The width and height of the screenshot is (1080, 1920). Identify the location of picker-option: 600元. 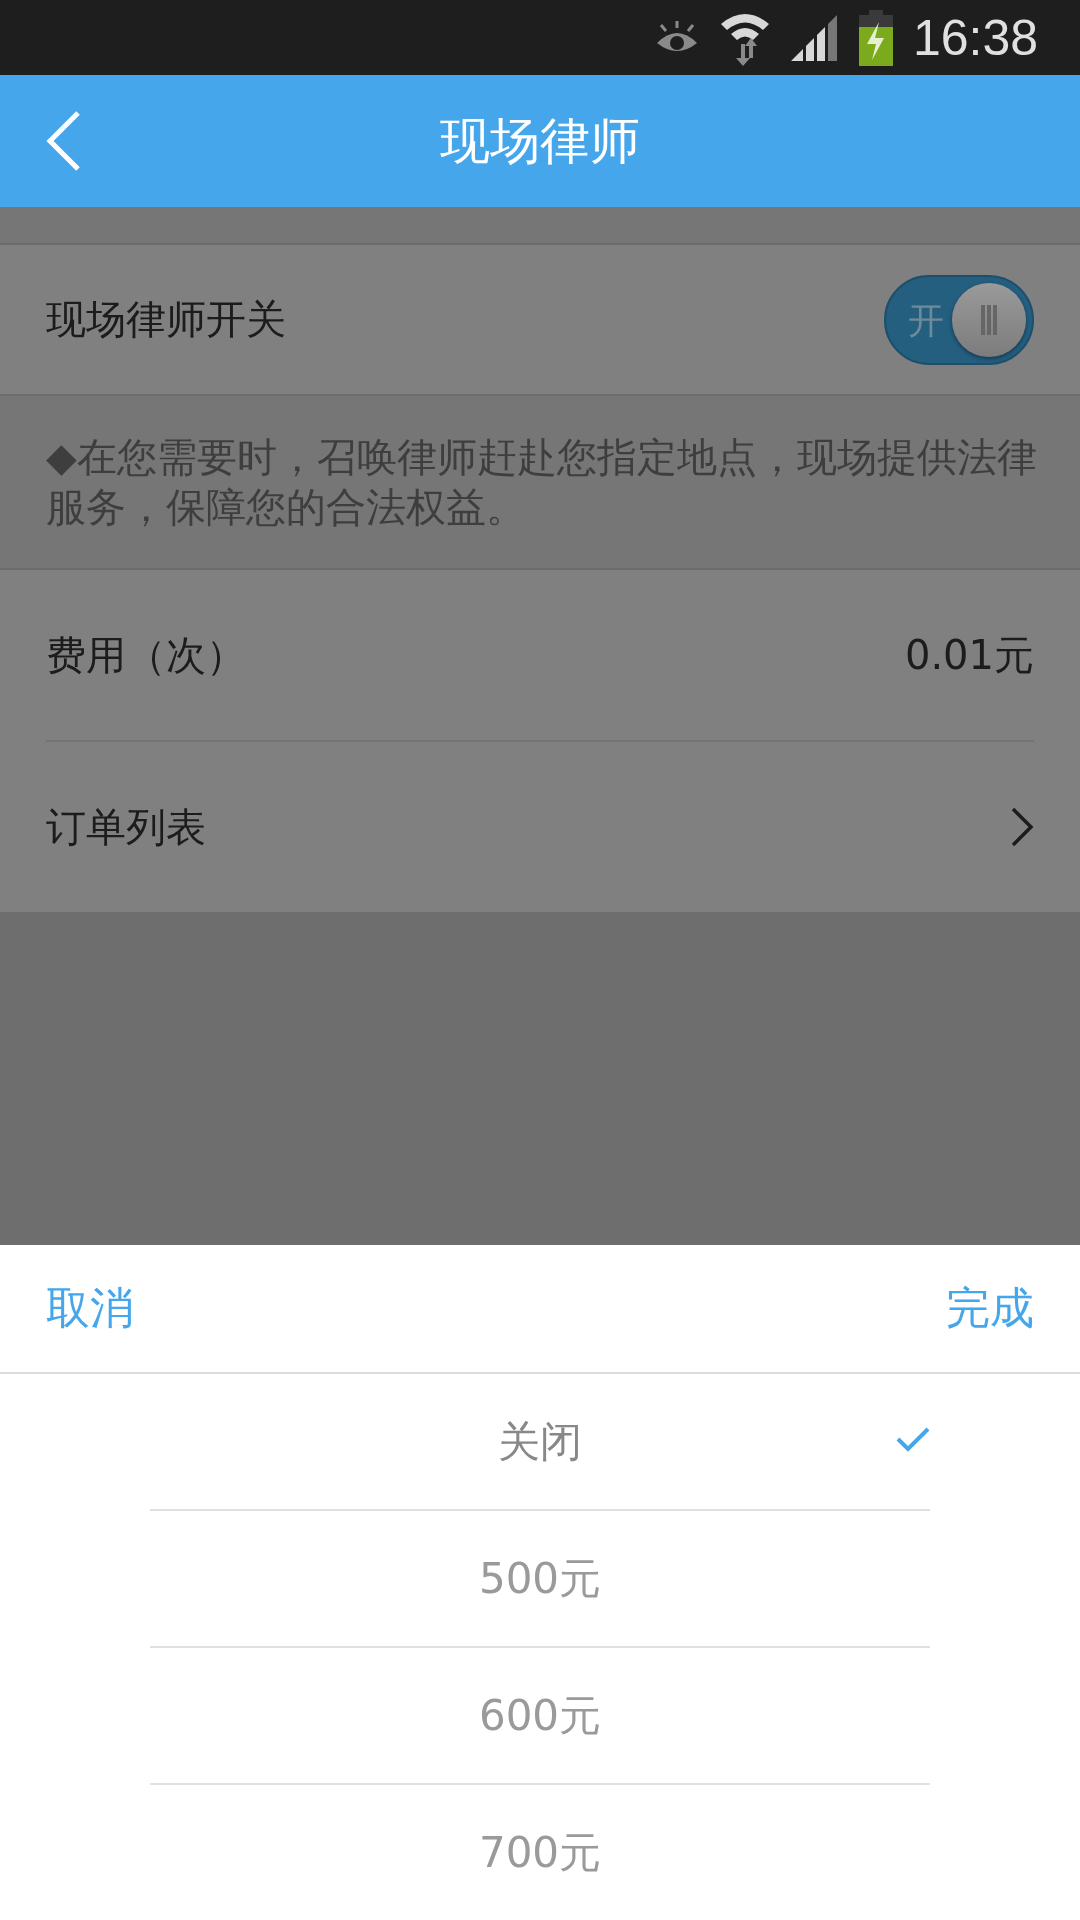
(540, 1716).